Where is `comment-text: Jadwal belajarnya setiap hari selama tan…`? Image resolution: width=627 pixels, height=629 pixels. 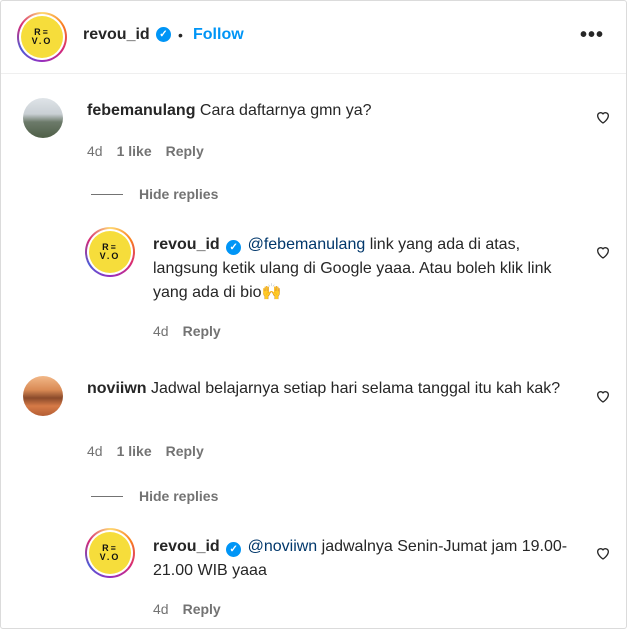
comment-text: Jadwal belajarnya setiap hari selama tan… is located at coordinates (356, 388).